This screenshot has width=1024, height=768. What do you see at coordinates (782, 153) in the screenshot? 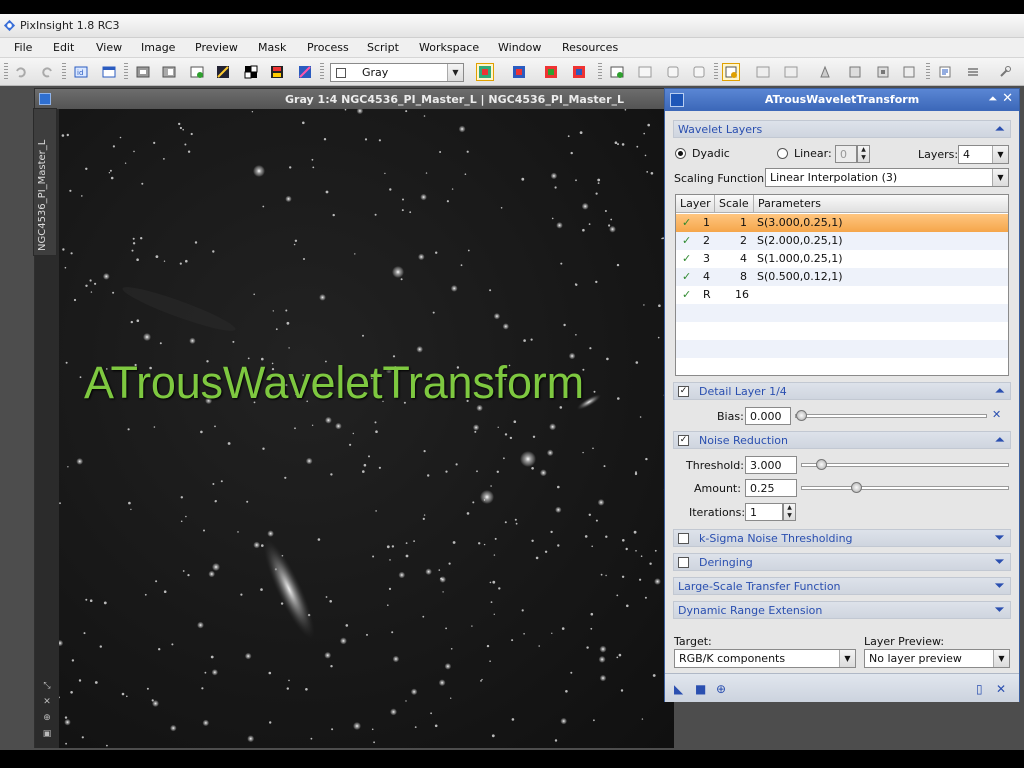
I see `linear-radio` at bounding box center [782, 153].